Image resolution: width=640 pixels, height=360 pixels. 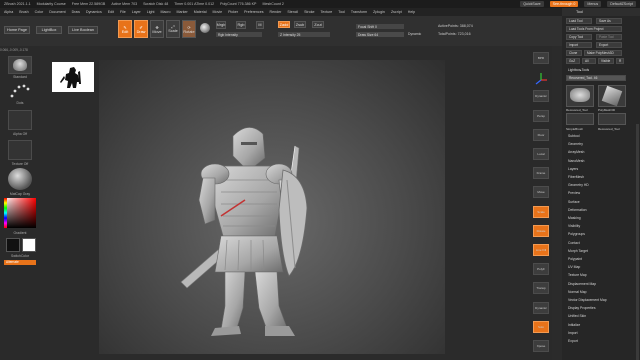 What do you see at coordinates (574, 267) in the screenshot?
I see `subpalette-uv-map: UV Map` at bounding box center [574, 267].